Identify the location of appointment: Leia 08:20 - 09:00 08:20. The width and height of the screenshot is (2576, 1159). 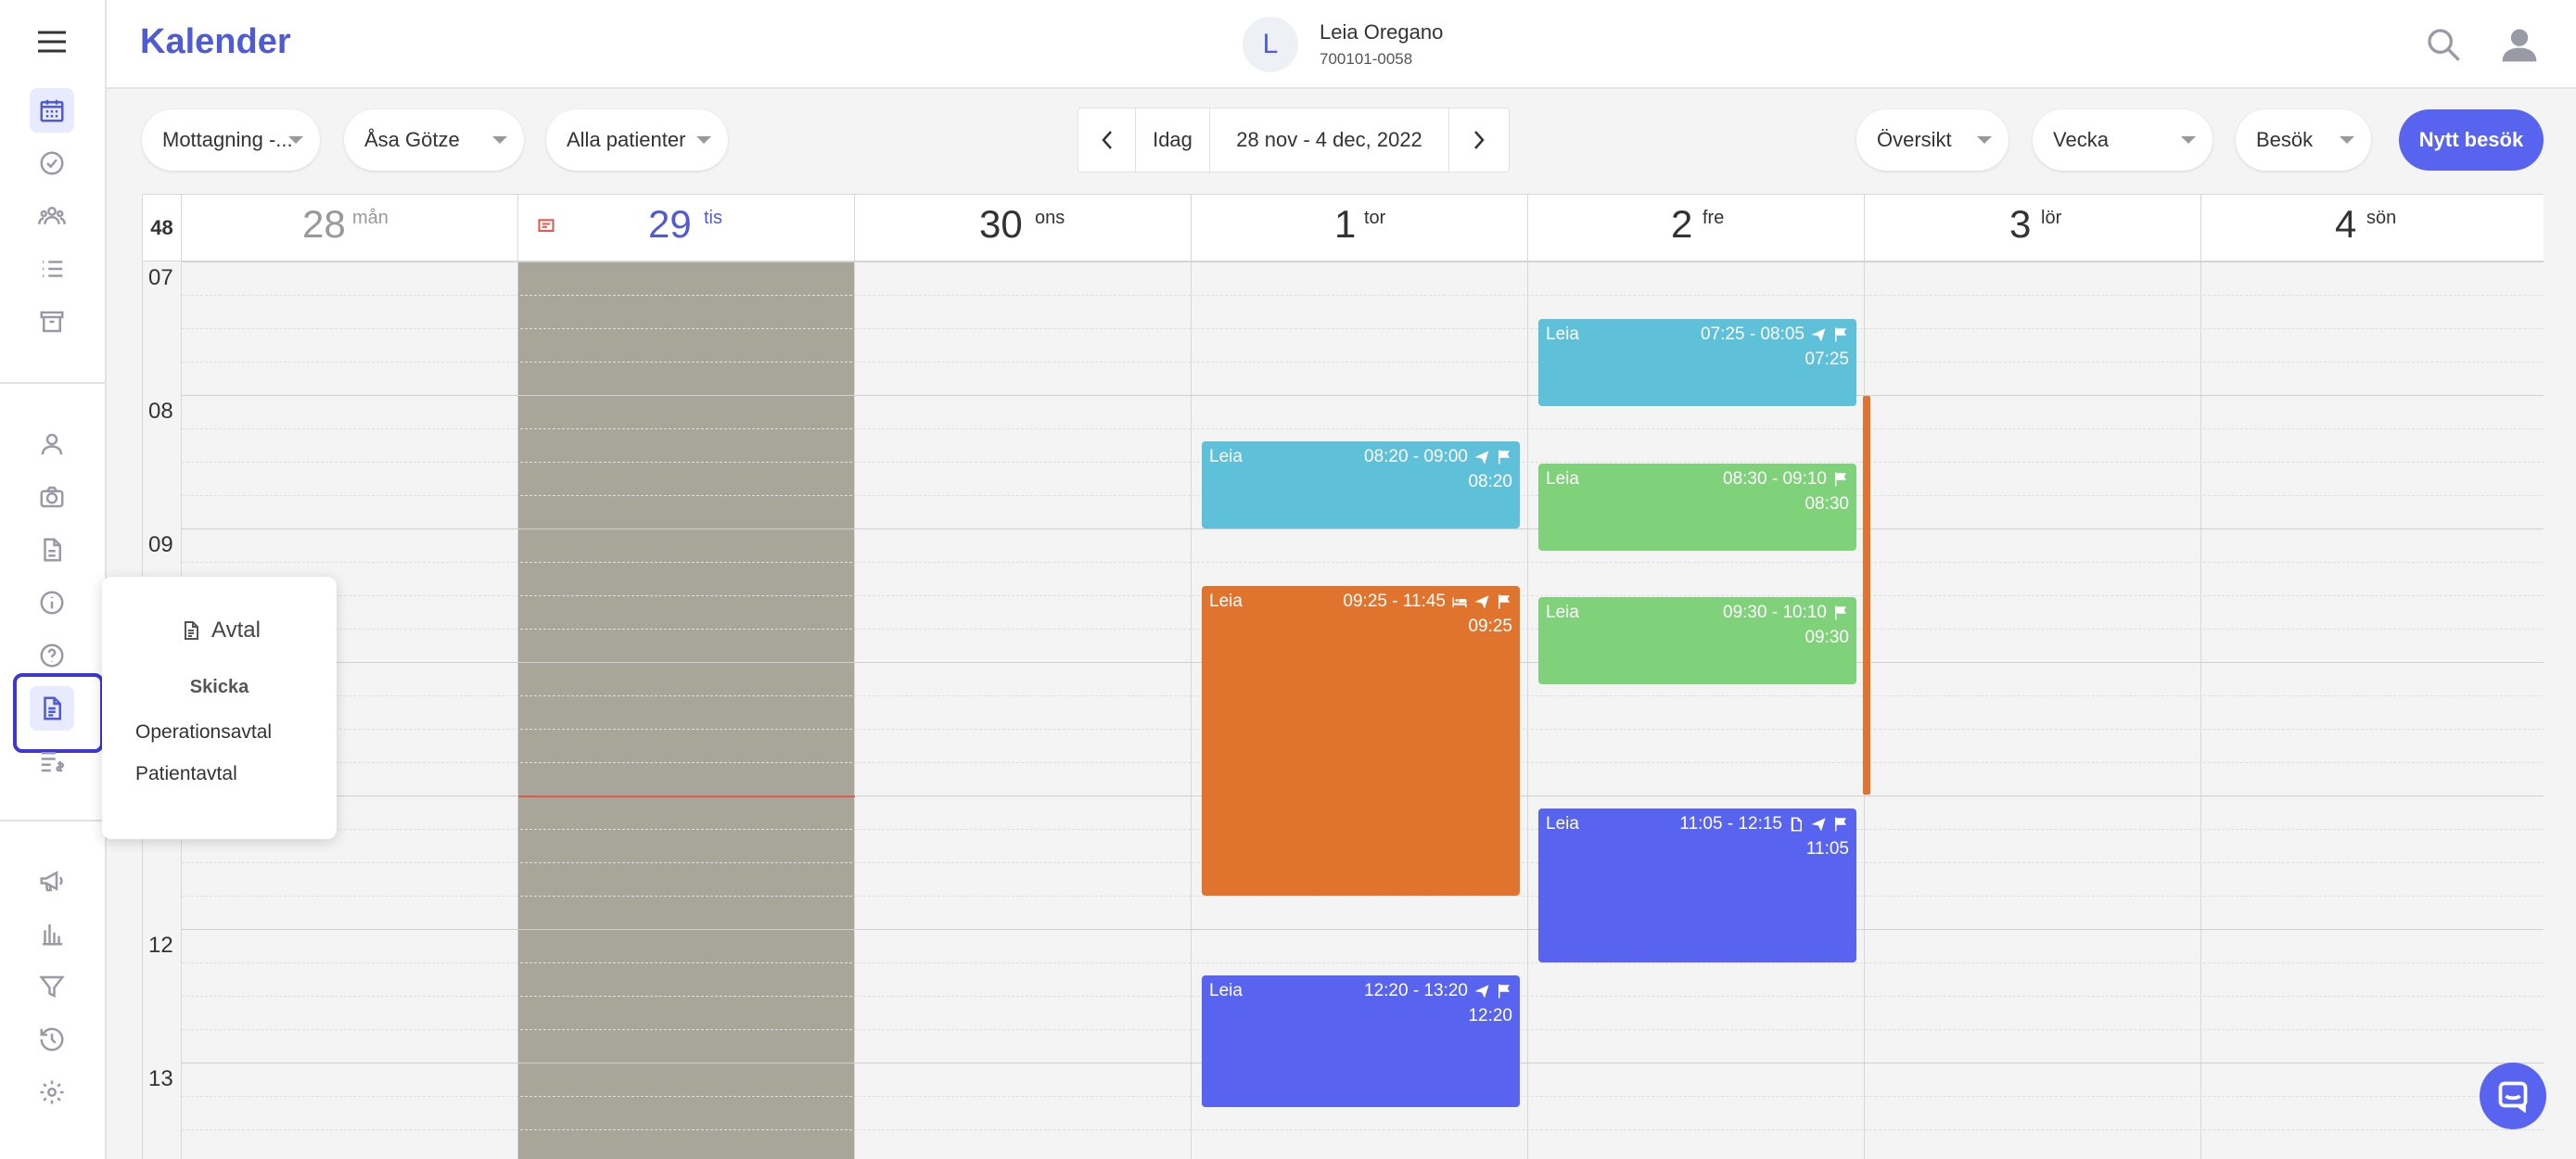
(1361, 485).